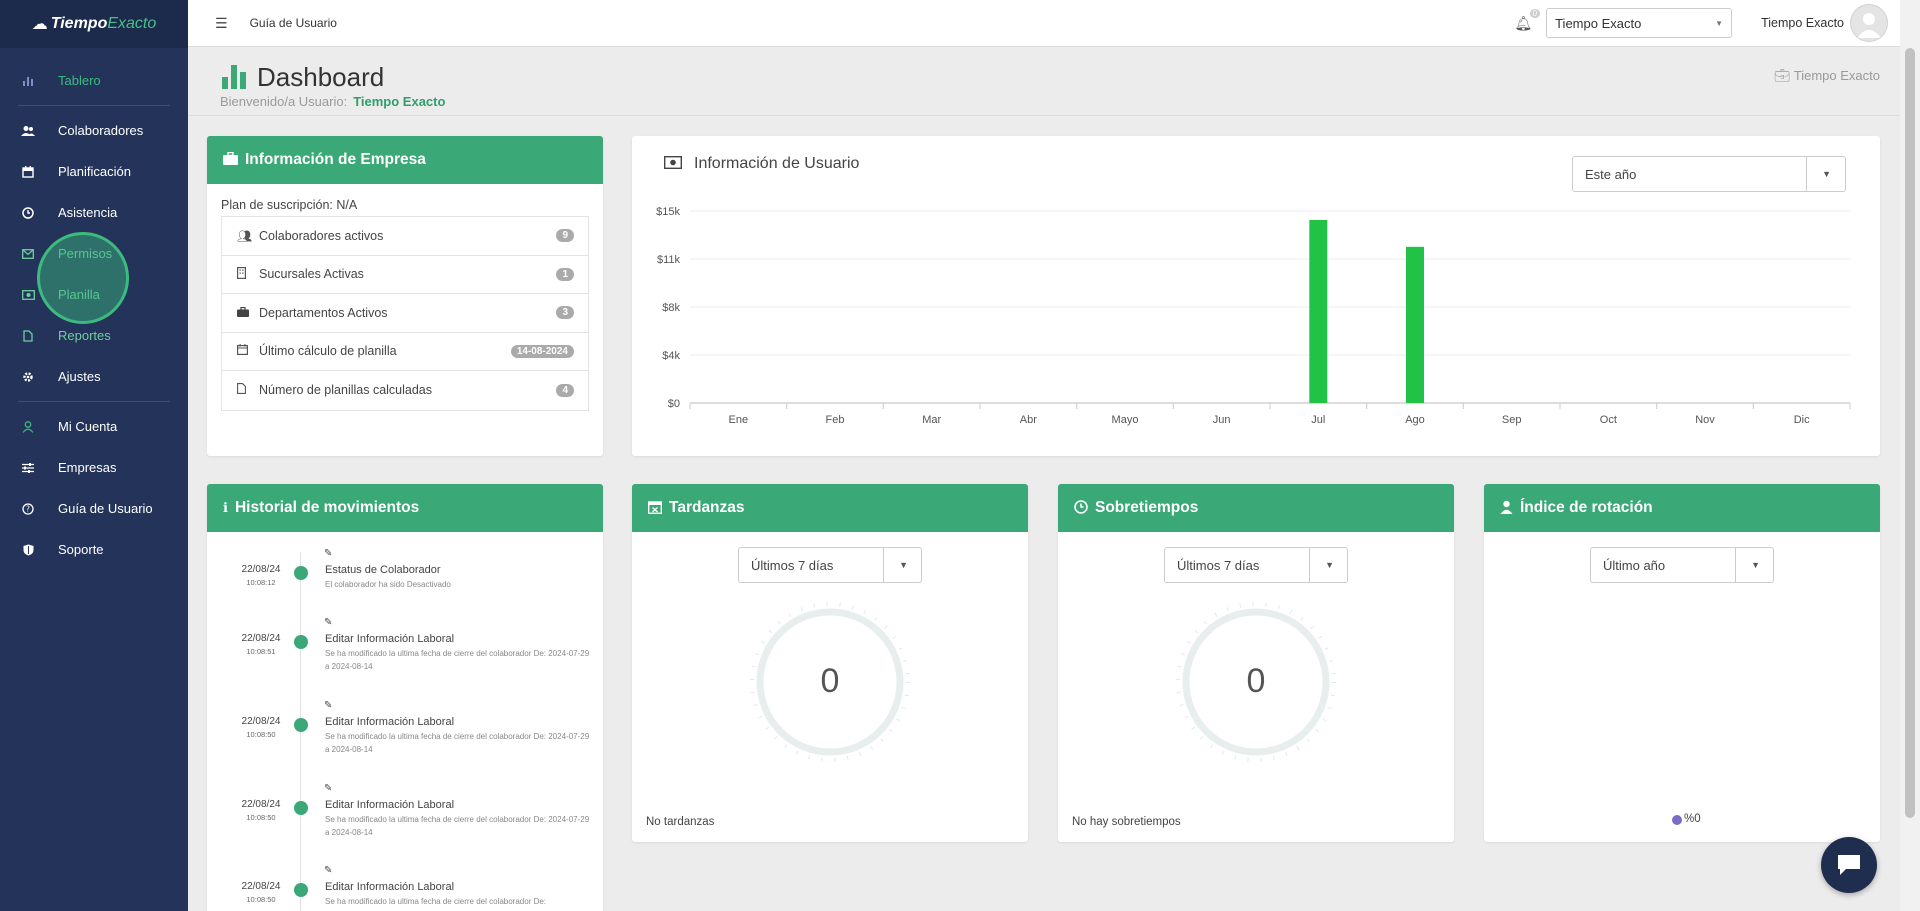 The width and height of the screenshot is (1920, 911). Describe the element at coordinates (302, 77) in the screenshot. I see `page-title: Dashboard` at that location.